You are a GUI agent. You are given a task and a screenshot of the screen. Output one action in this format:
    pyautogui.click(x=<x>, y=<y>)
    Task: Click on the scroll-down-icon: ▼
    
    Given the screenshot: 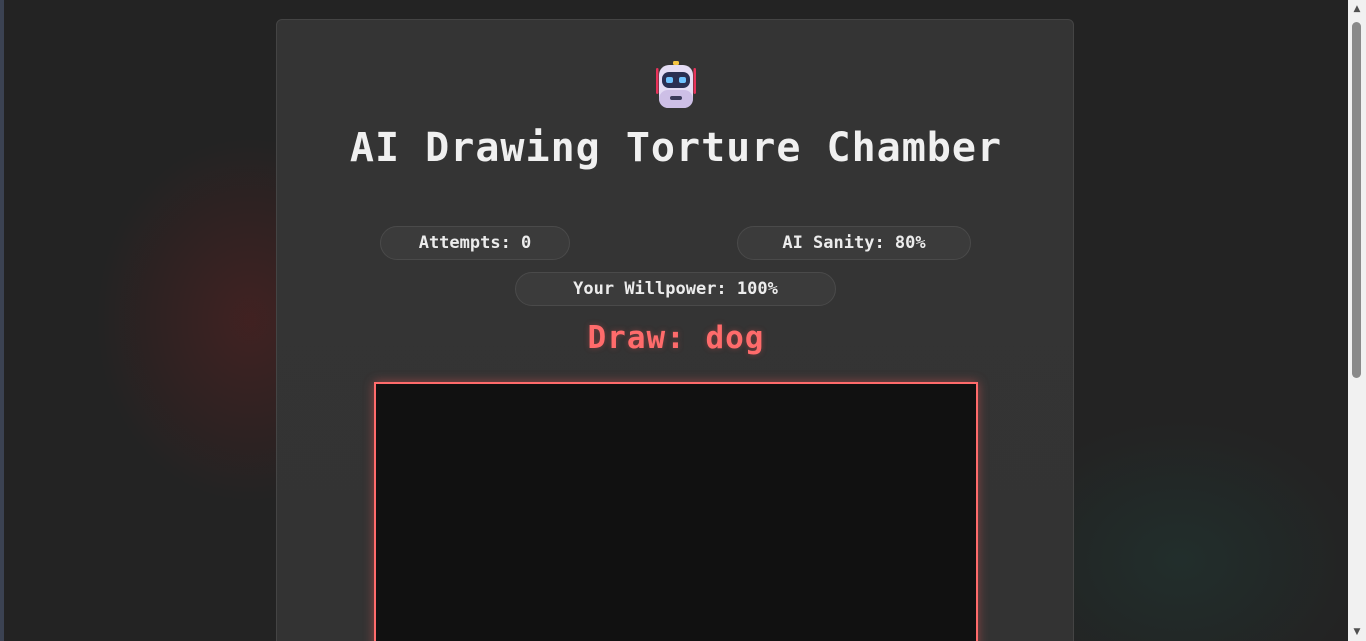 What is the action you would take?
    pyautogui.click(x=1357, y=632)
    